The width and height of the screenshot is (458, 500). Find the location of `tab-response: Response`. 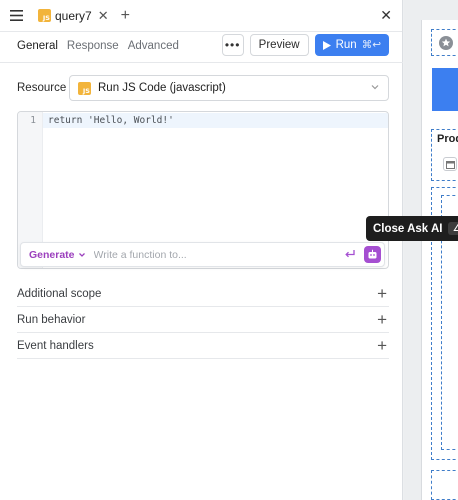

tab-response: Response is located at coordinates (93, 46).